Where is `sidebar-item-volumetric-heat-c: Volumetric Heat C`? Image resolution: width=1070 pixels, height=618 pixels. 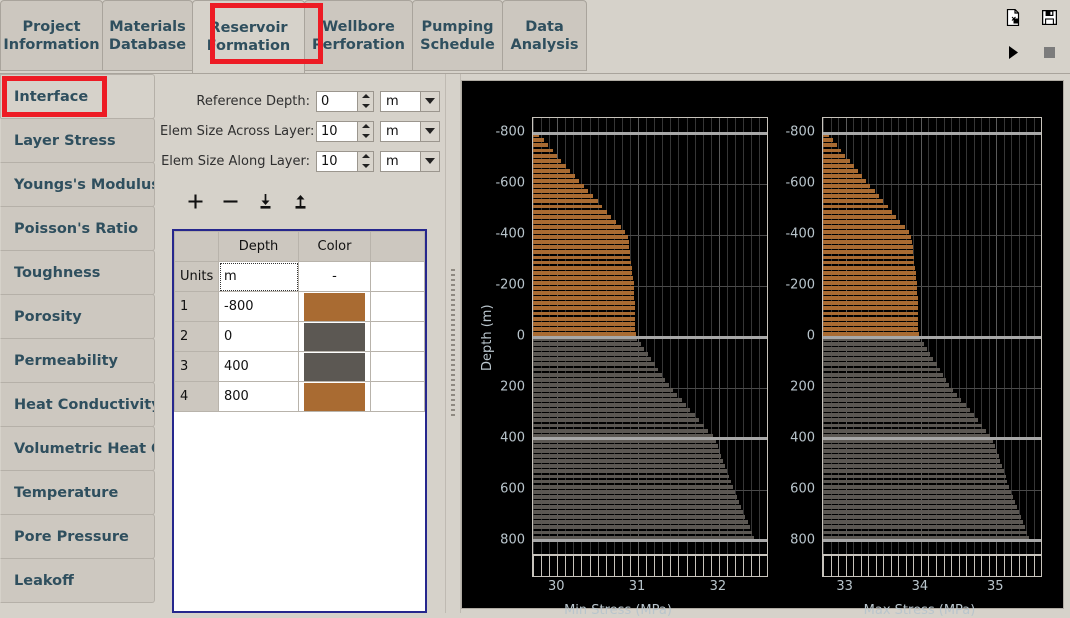 sidebar-item-volumetric-heat-c: Volumetric Heat C is located at coordinates (77, 448).